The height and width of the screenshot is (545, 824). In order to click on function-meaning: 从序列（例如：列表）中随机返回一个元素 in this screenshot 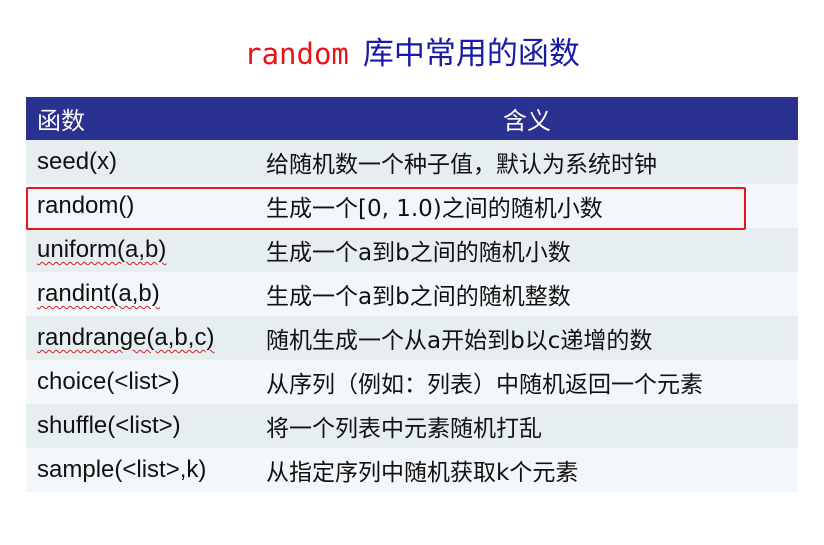, I will do `click(484, 385)`.